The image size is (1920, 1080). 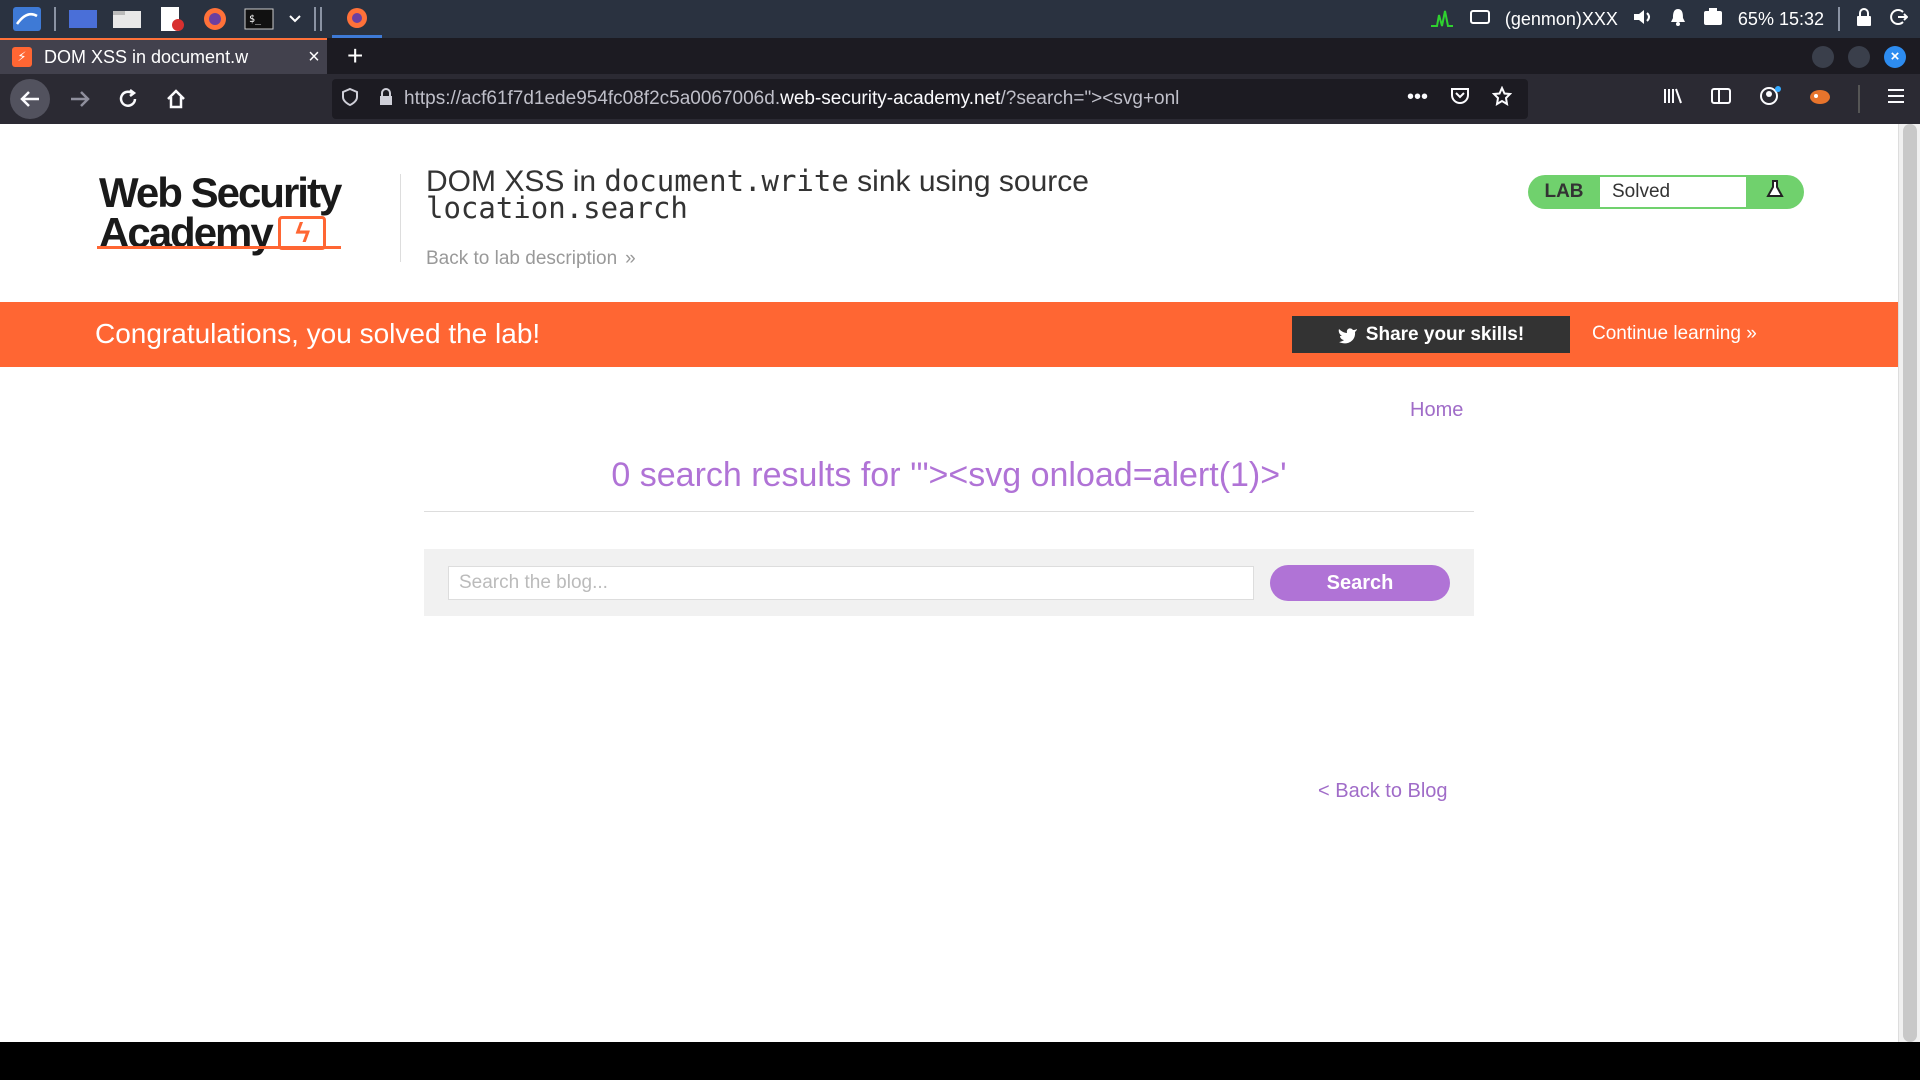 I want to click on continue-learning-link: Continue learning », so click(x=1674, y=334).